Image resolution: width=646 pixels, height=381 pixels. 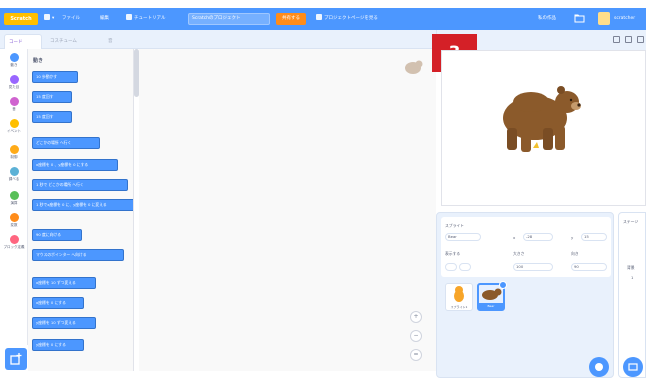 What do you see at coordinates (503, 285) in the screenshot?
I see `delete-sprite-button` at bounding box center [503, 285].